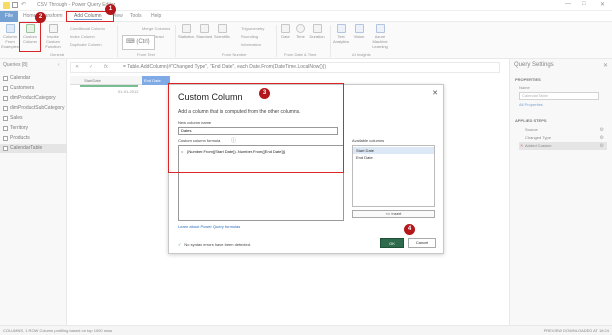 This screenshot has height=335, width=612. Describe the element at coordinates (180, 244) in the screenshot. I see `check-icon: ✓` at that location.